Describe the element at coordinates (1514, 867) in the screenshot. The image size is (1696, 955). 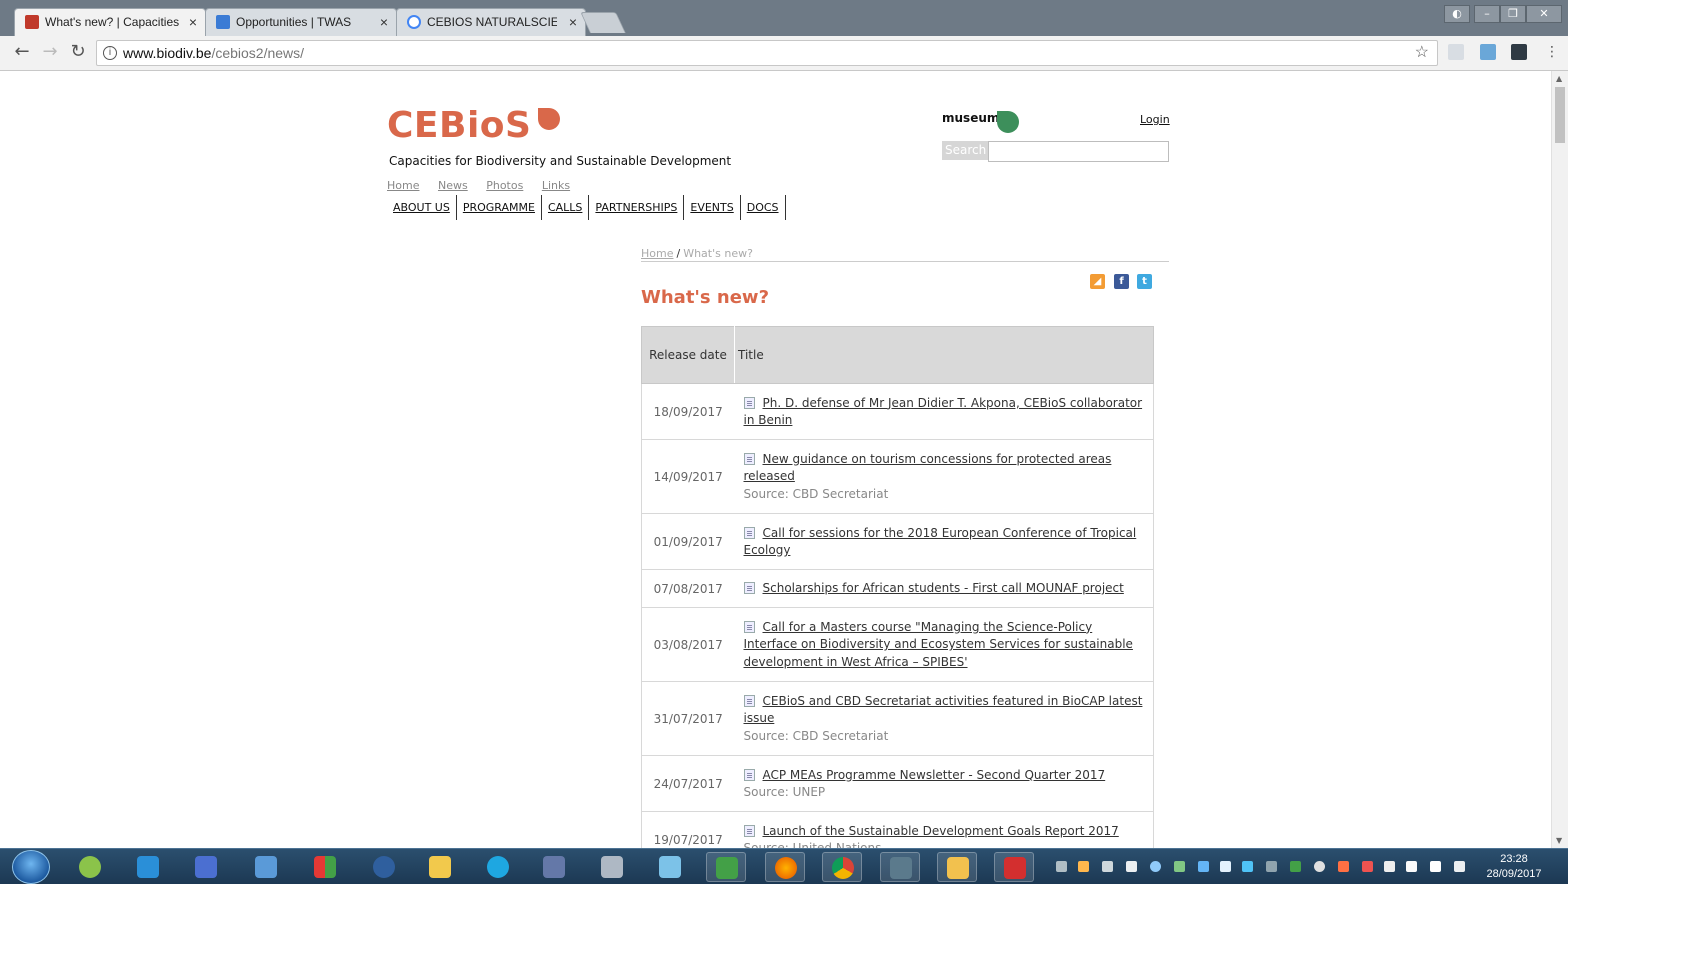
I see `clock: 23:28 28/09/2017` at that location.